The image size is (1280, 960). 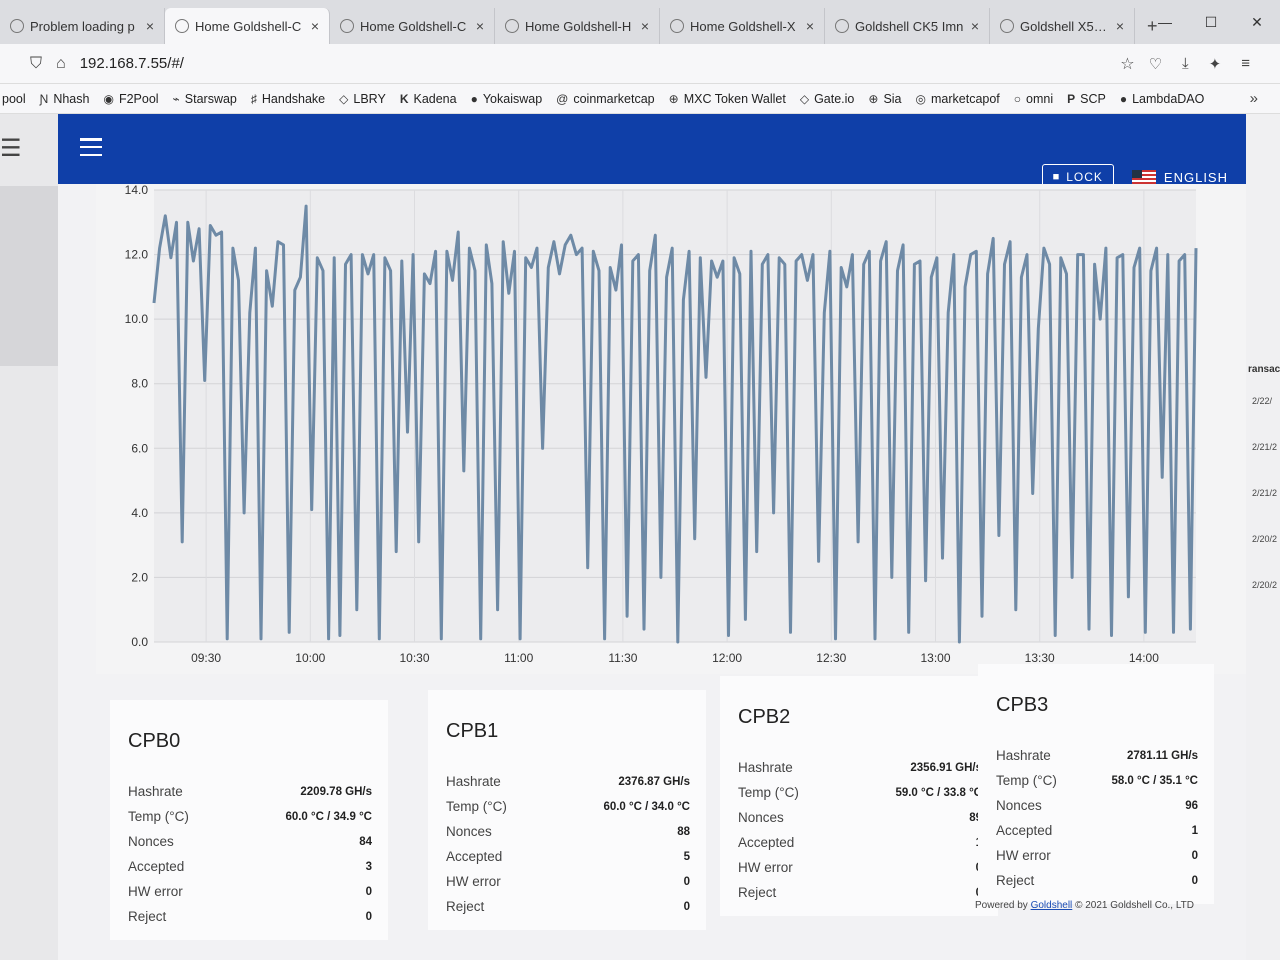 I want to click on tab-label: Home Goldshell-X, so click(x=743, y=26).